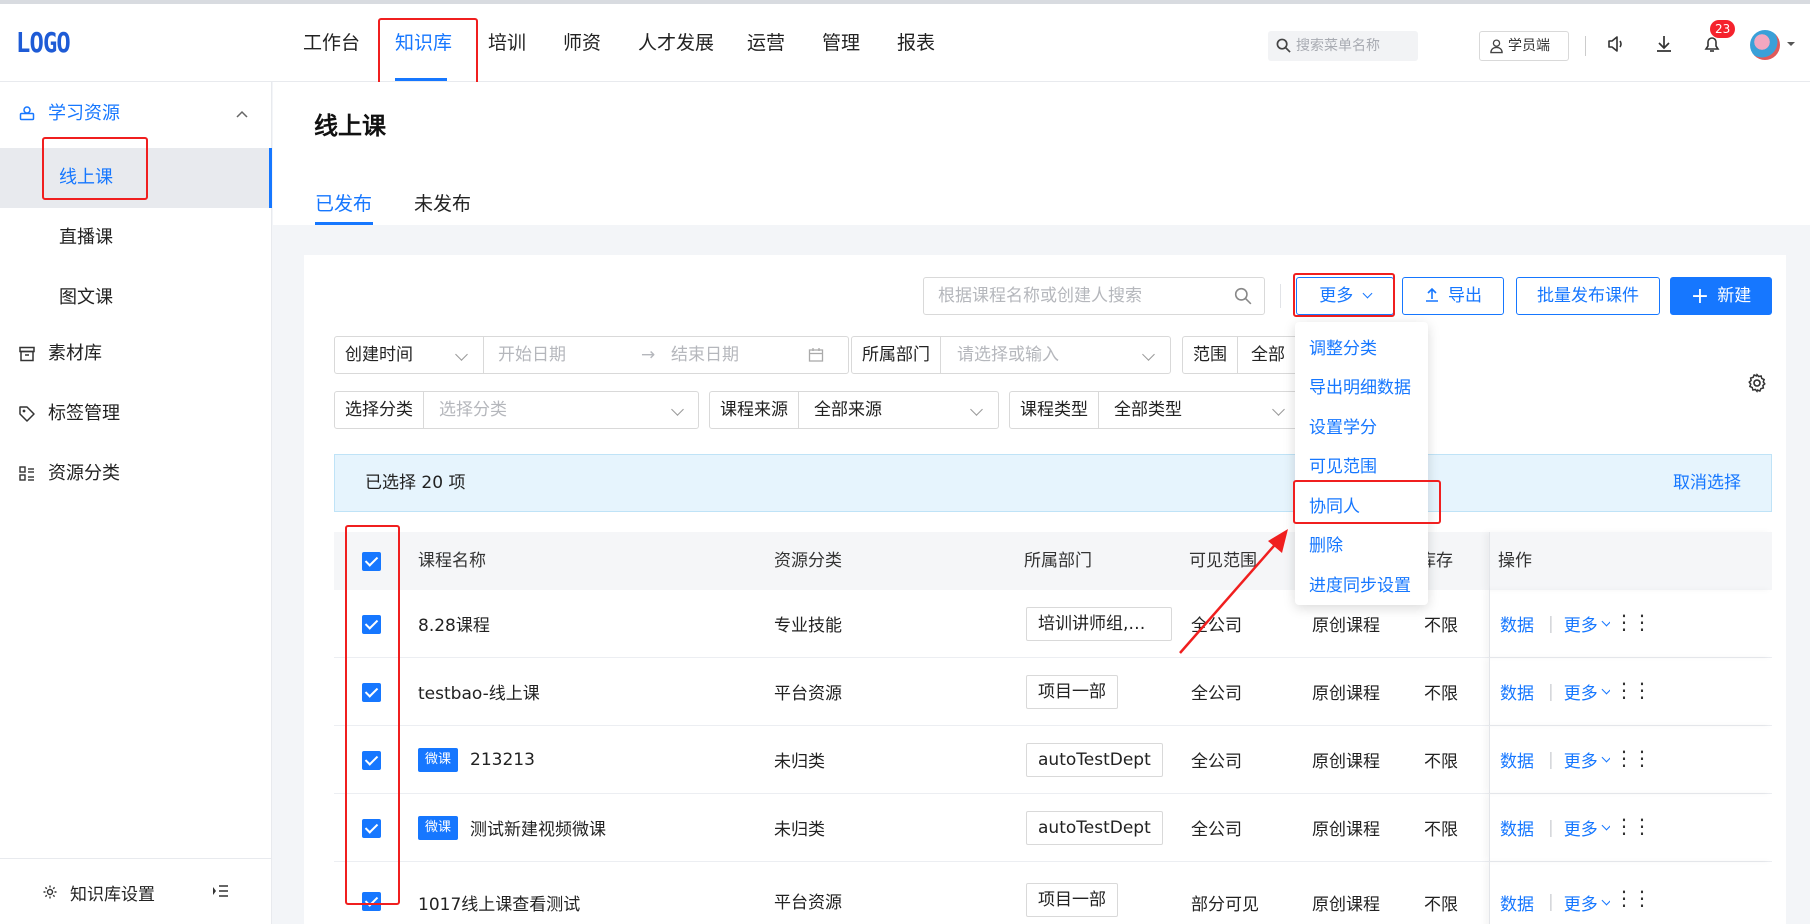 The image size is (1810, 924). I want to click on course-name-cell: 微课 213213, so click(476, 759).